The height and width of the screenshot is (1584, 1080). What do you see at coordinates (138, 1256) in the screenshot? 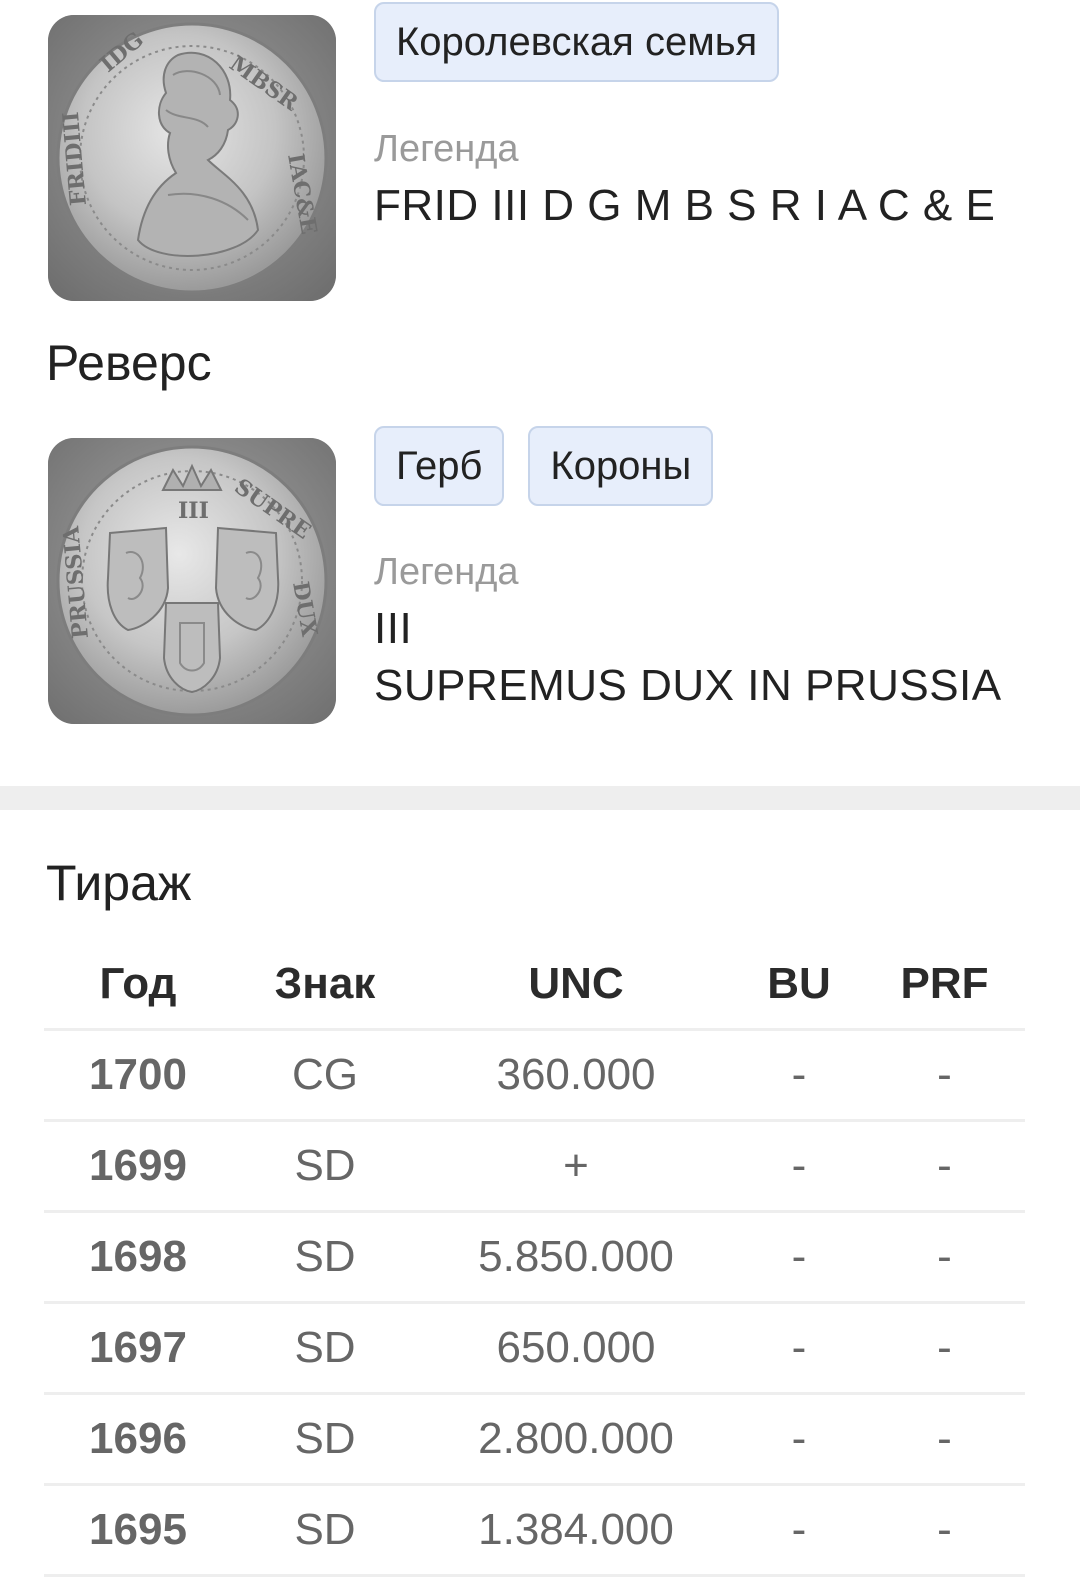
I see `cell-year: 1698` at bounding box center [138, 1256].